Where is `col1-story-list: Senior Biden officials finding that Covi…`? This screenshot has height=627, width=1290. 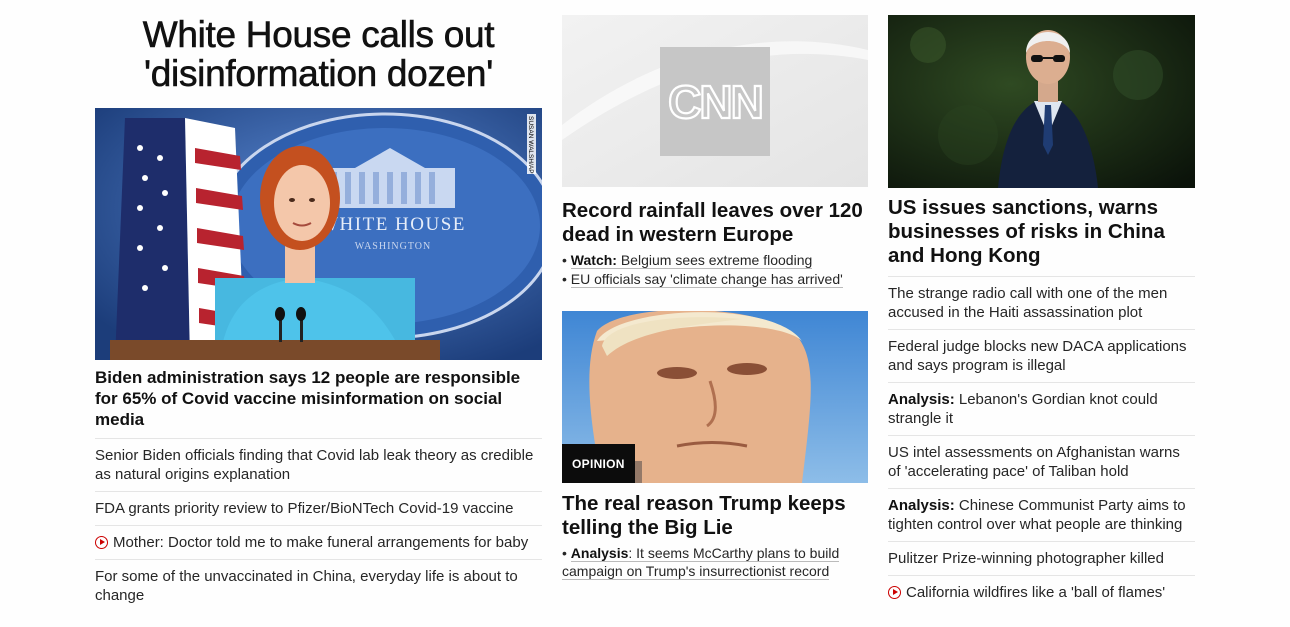 col1-story-list: Senior Biden officials finding that Covi… is located at coordinates (318, 525).